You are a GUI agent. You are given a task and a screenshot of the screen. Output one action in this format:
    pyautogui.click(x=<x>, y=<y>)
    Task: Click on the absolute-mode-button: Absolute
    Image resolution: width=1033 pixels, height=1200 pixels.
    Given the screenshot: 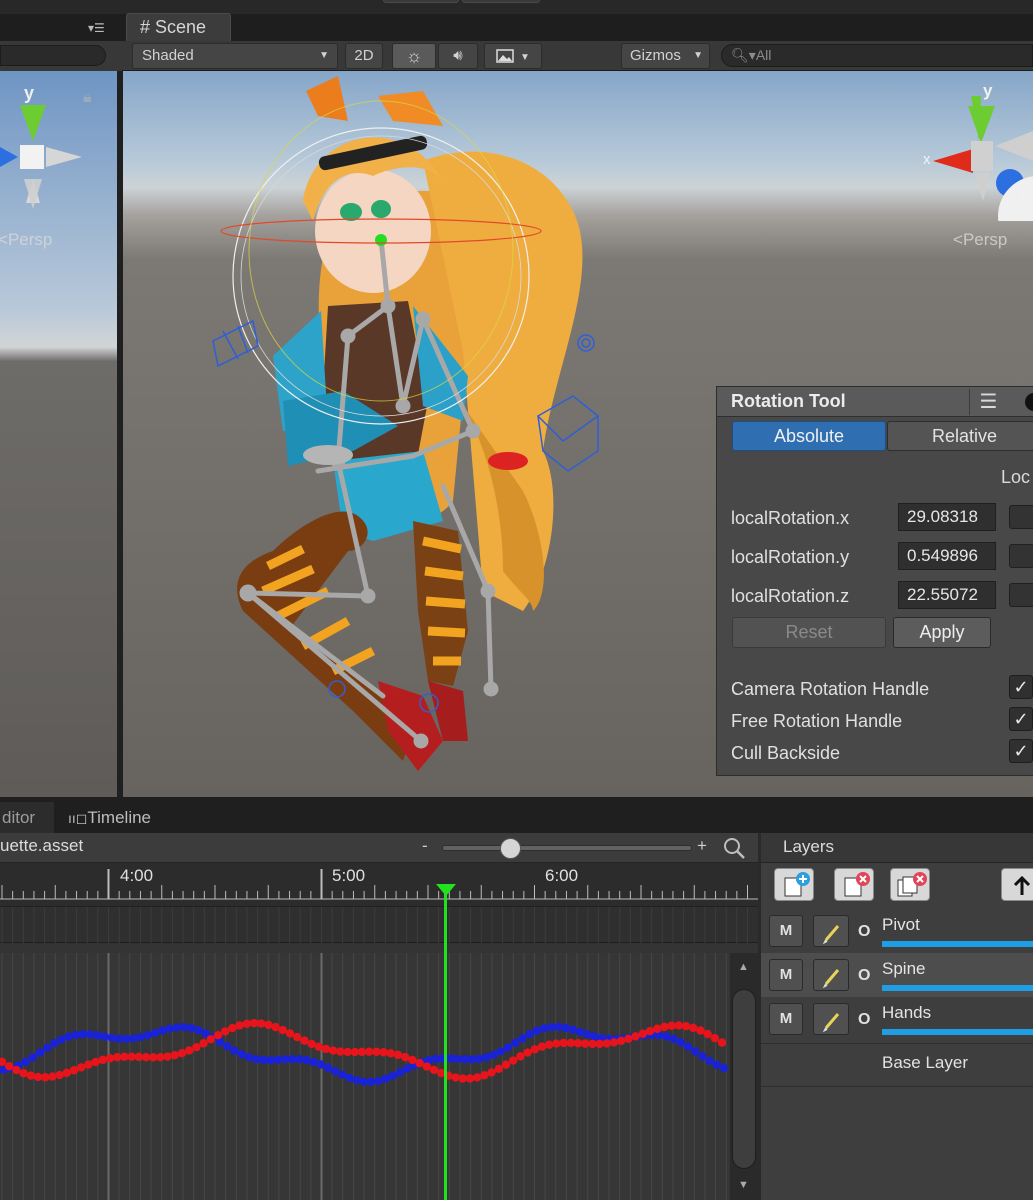 What is the action you would take?
    pyautogui.click(x=809, y=436)
    